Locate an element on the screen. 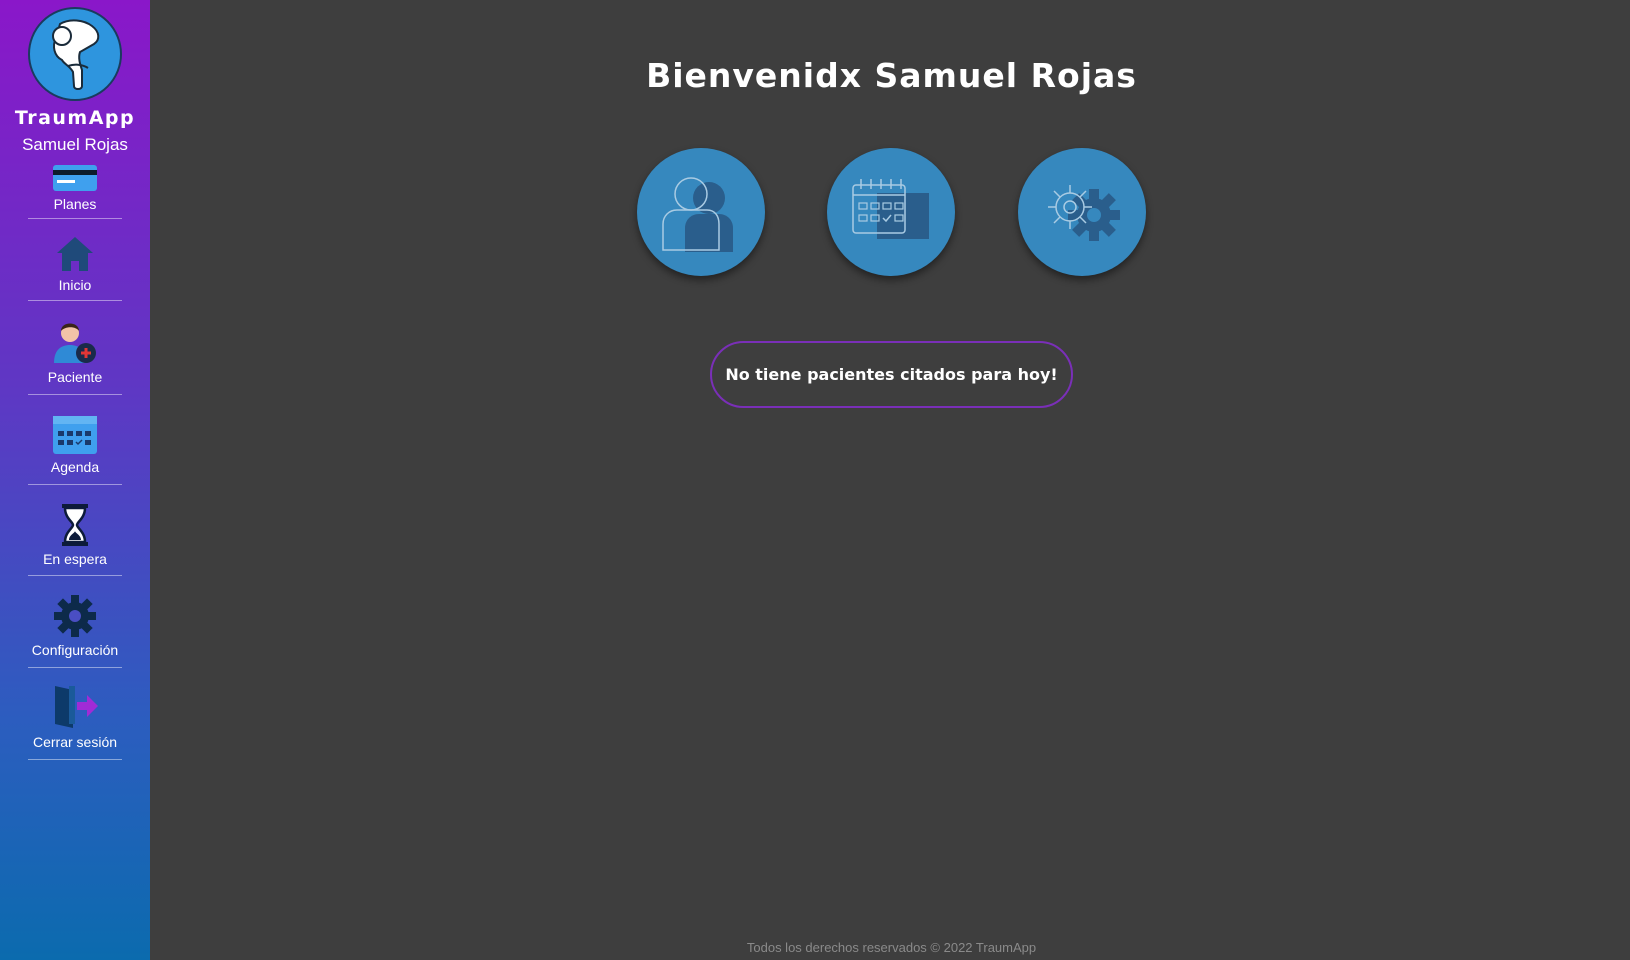  sidebar-item-label: Planes is located at coordinates (75, 204).